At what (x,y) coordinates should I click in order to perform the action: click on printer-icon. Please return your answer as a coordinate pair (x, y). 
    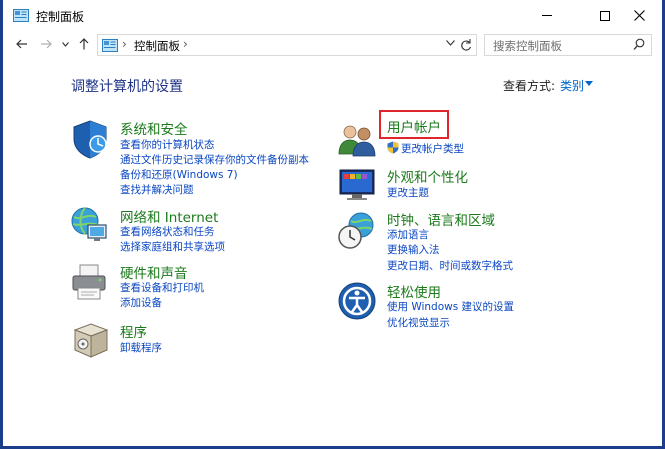
    Looking at the image, I should click on (89, 282).